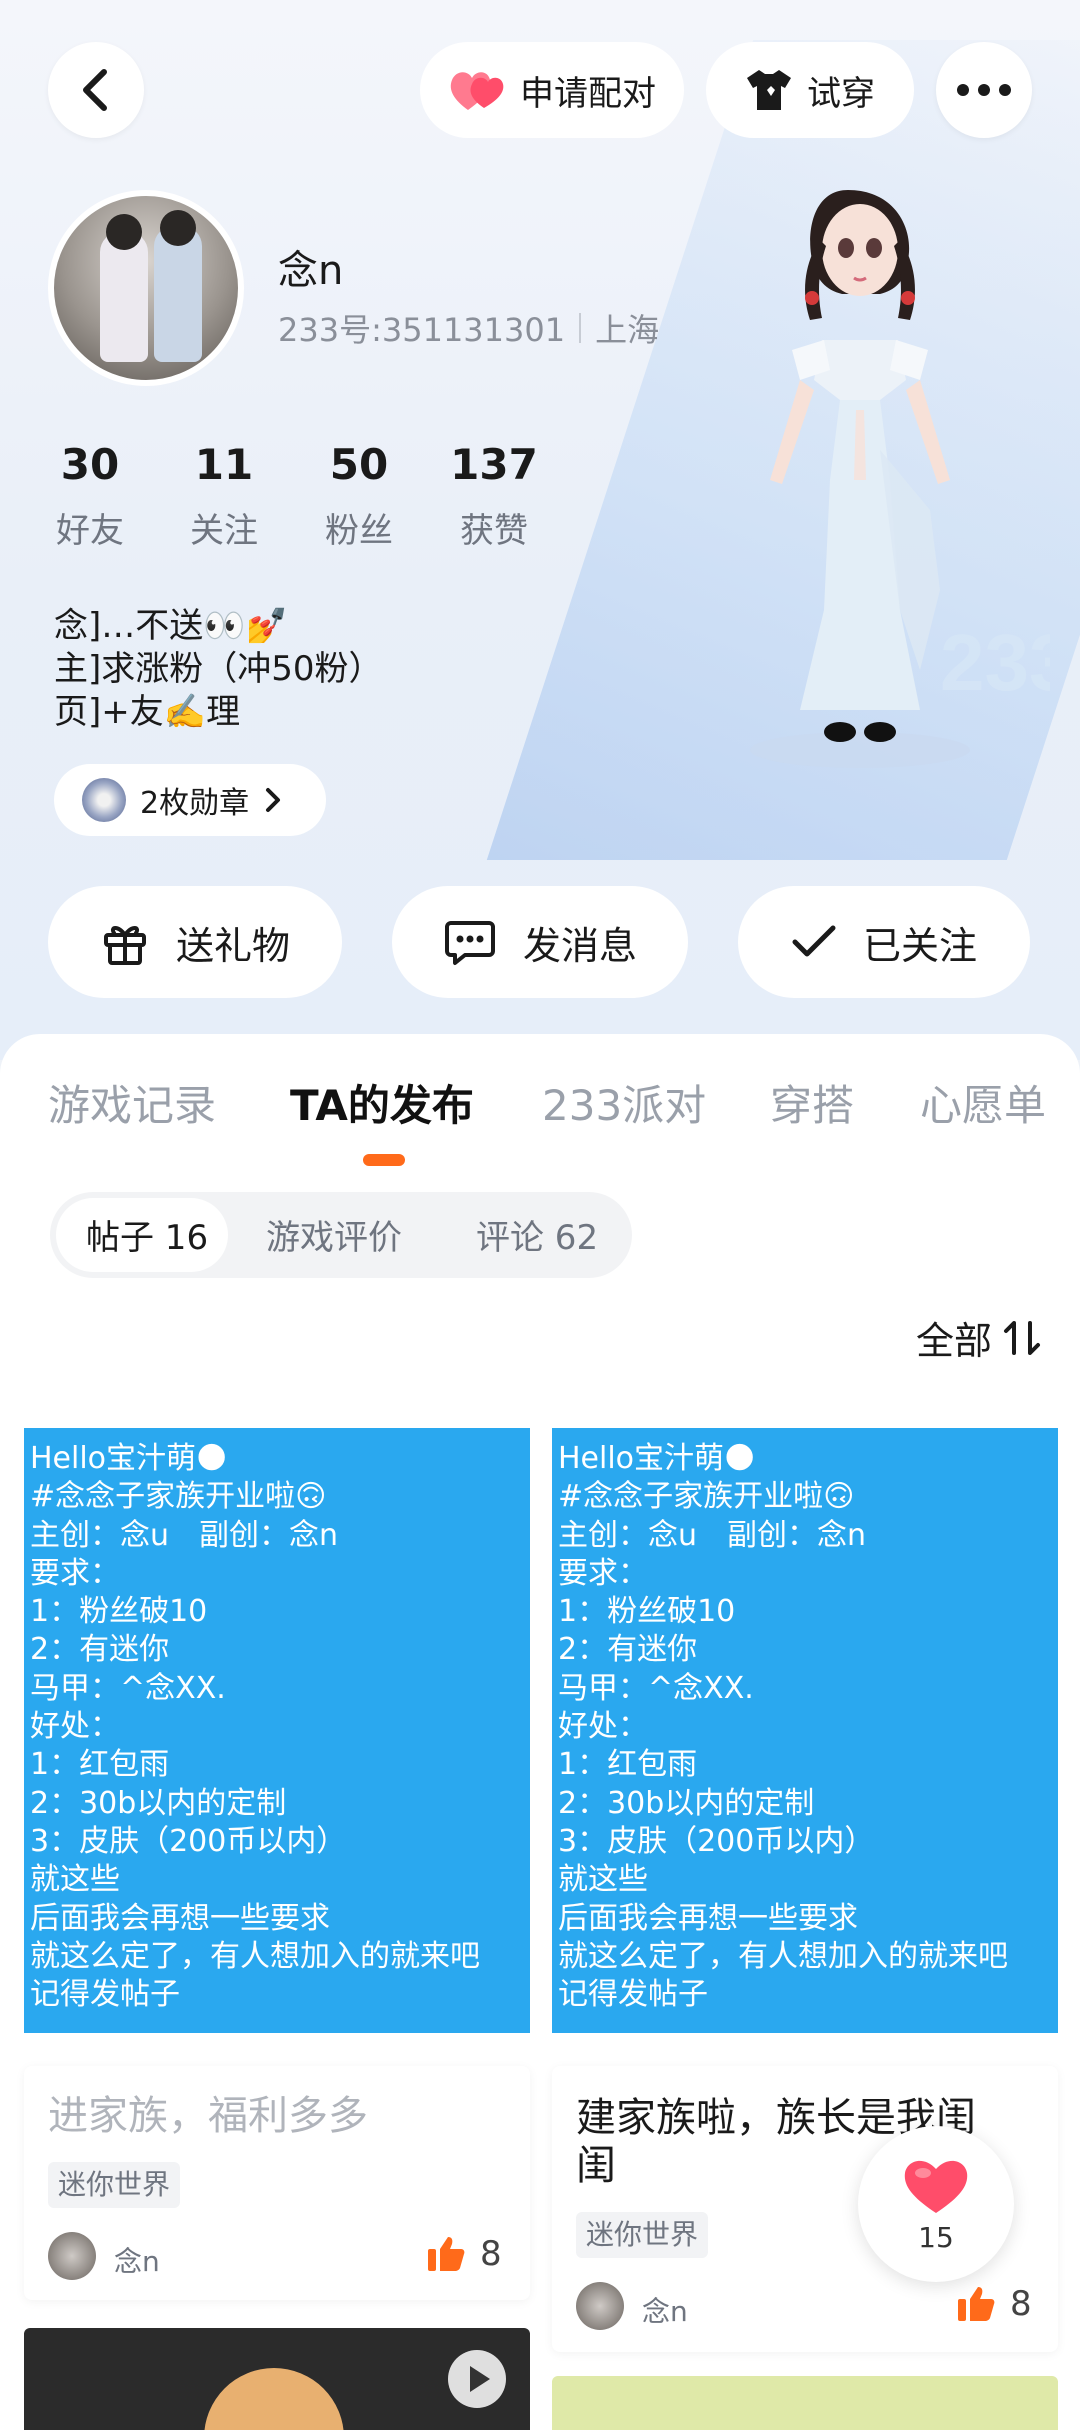 The height and width of the screenshot is (2430, 1080). I want to click on stat-following: 11 关注, so click(224, 496).